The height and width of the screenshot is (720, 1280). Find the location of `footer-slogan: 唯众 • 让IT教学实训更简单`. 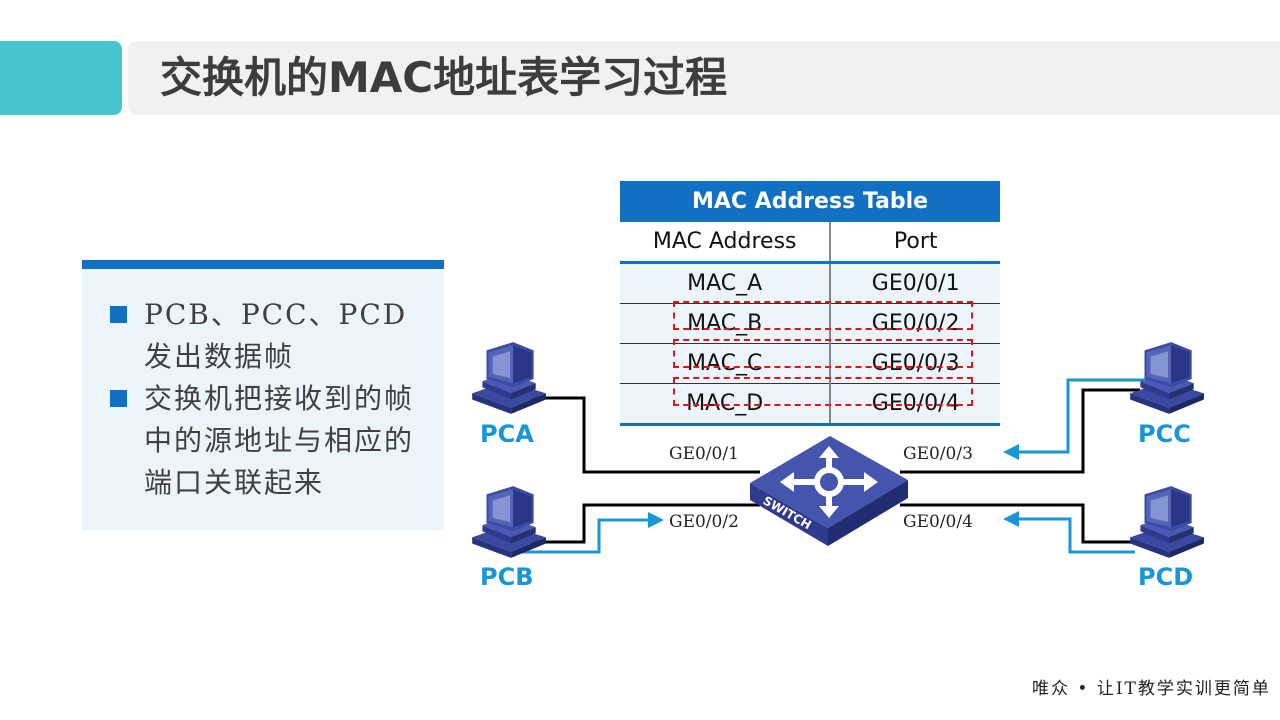

footer-slogan: 唯众 • 让IT教学实训更简单 is located at coordinates (1151, 689).